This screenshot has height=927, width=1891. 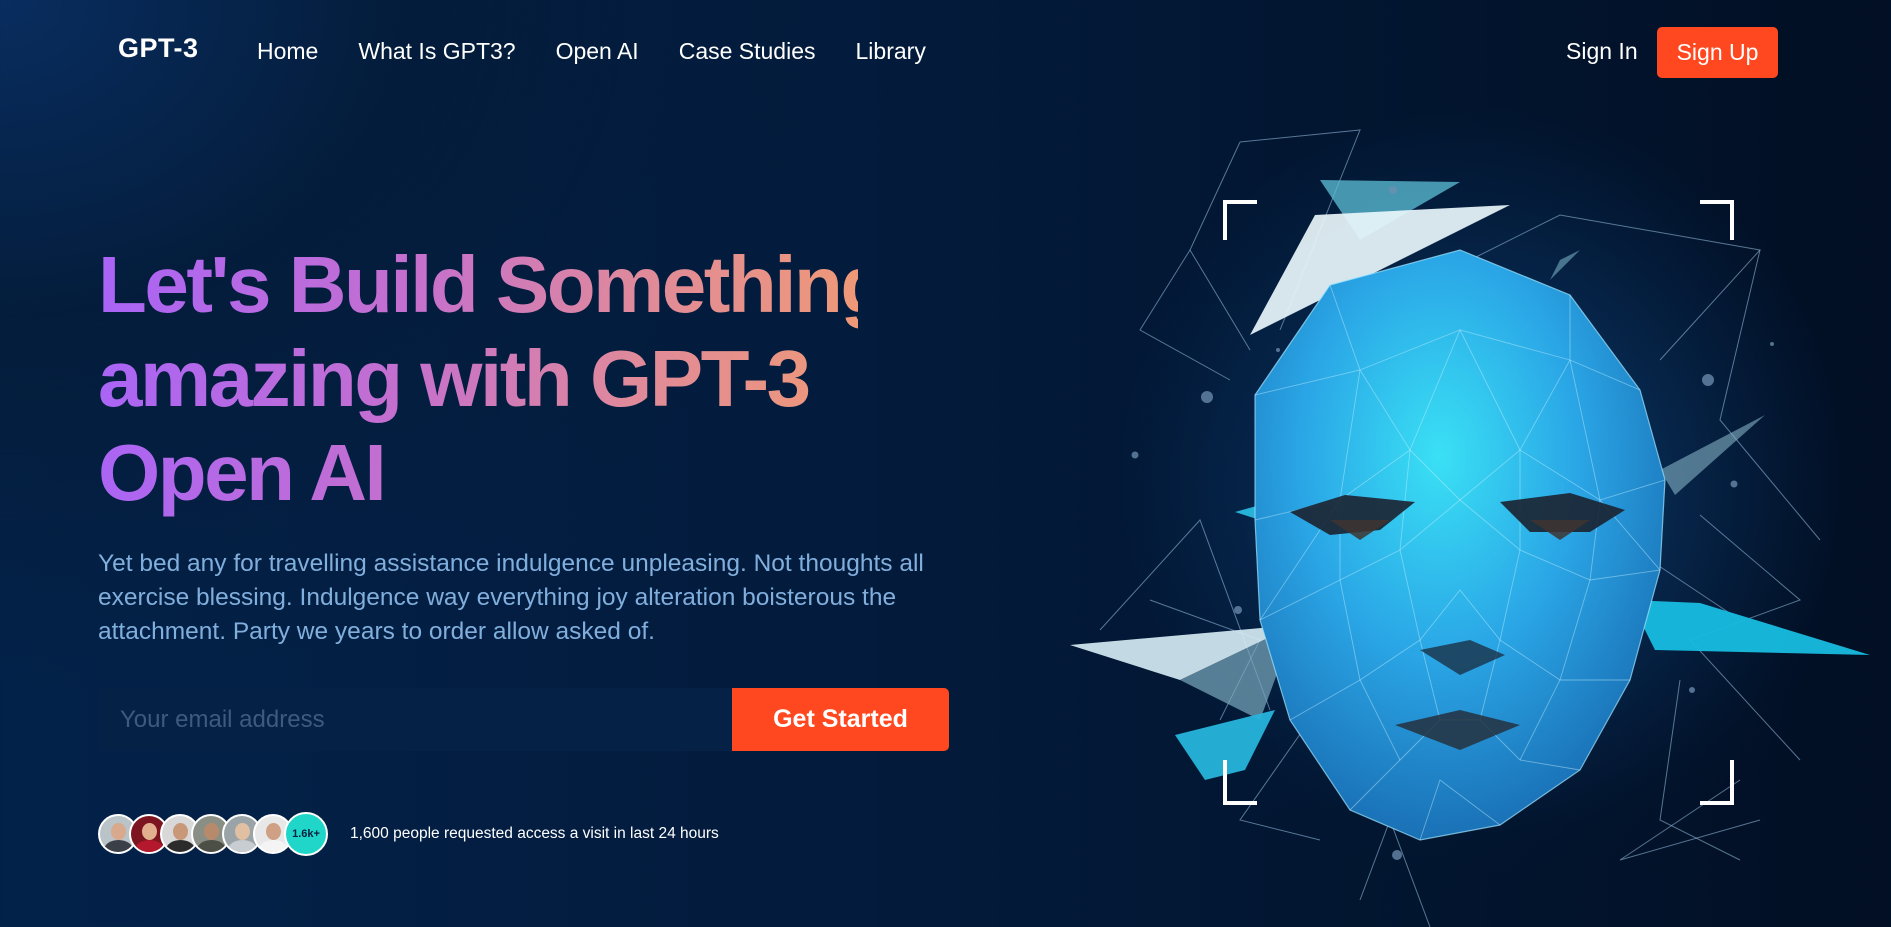 I want to click on get-started-button: Get Started, so click(x=840, y=719).